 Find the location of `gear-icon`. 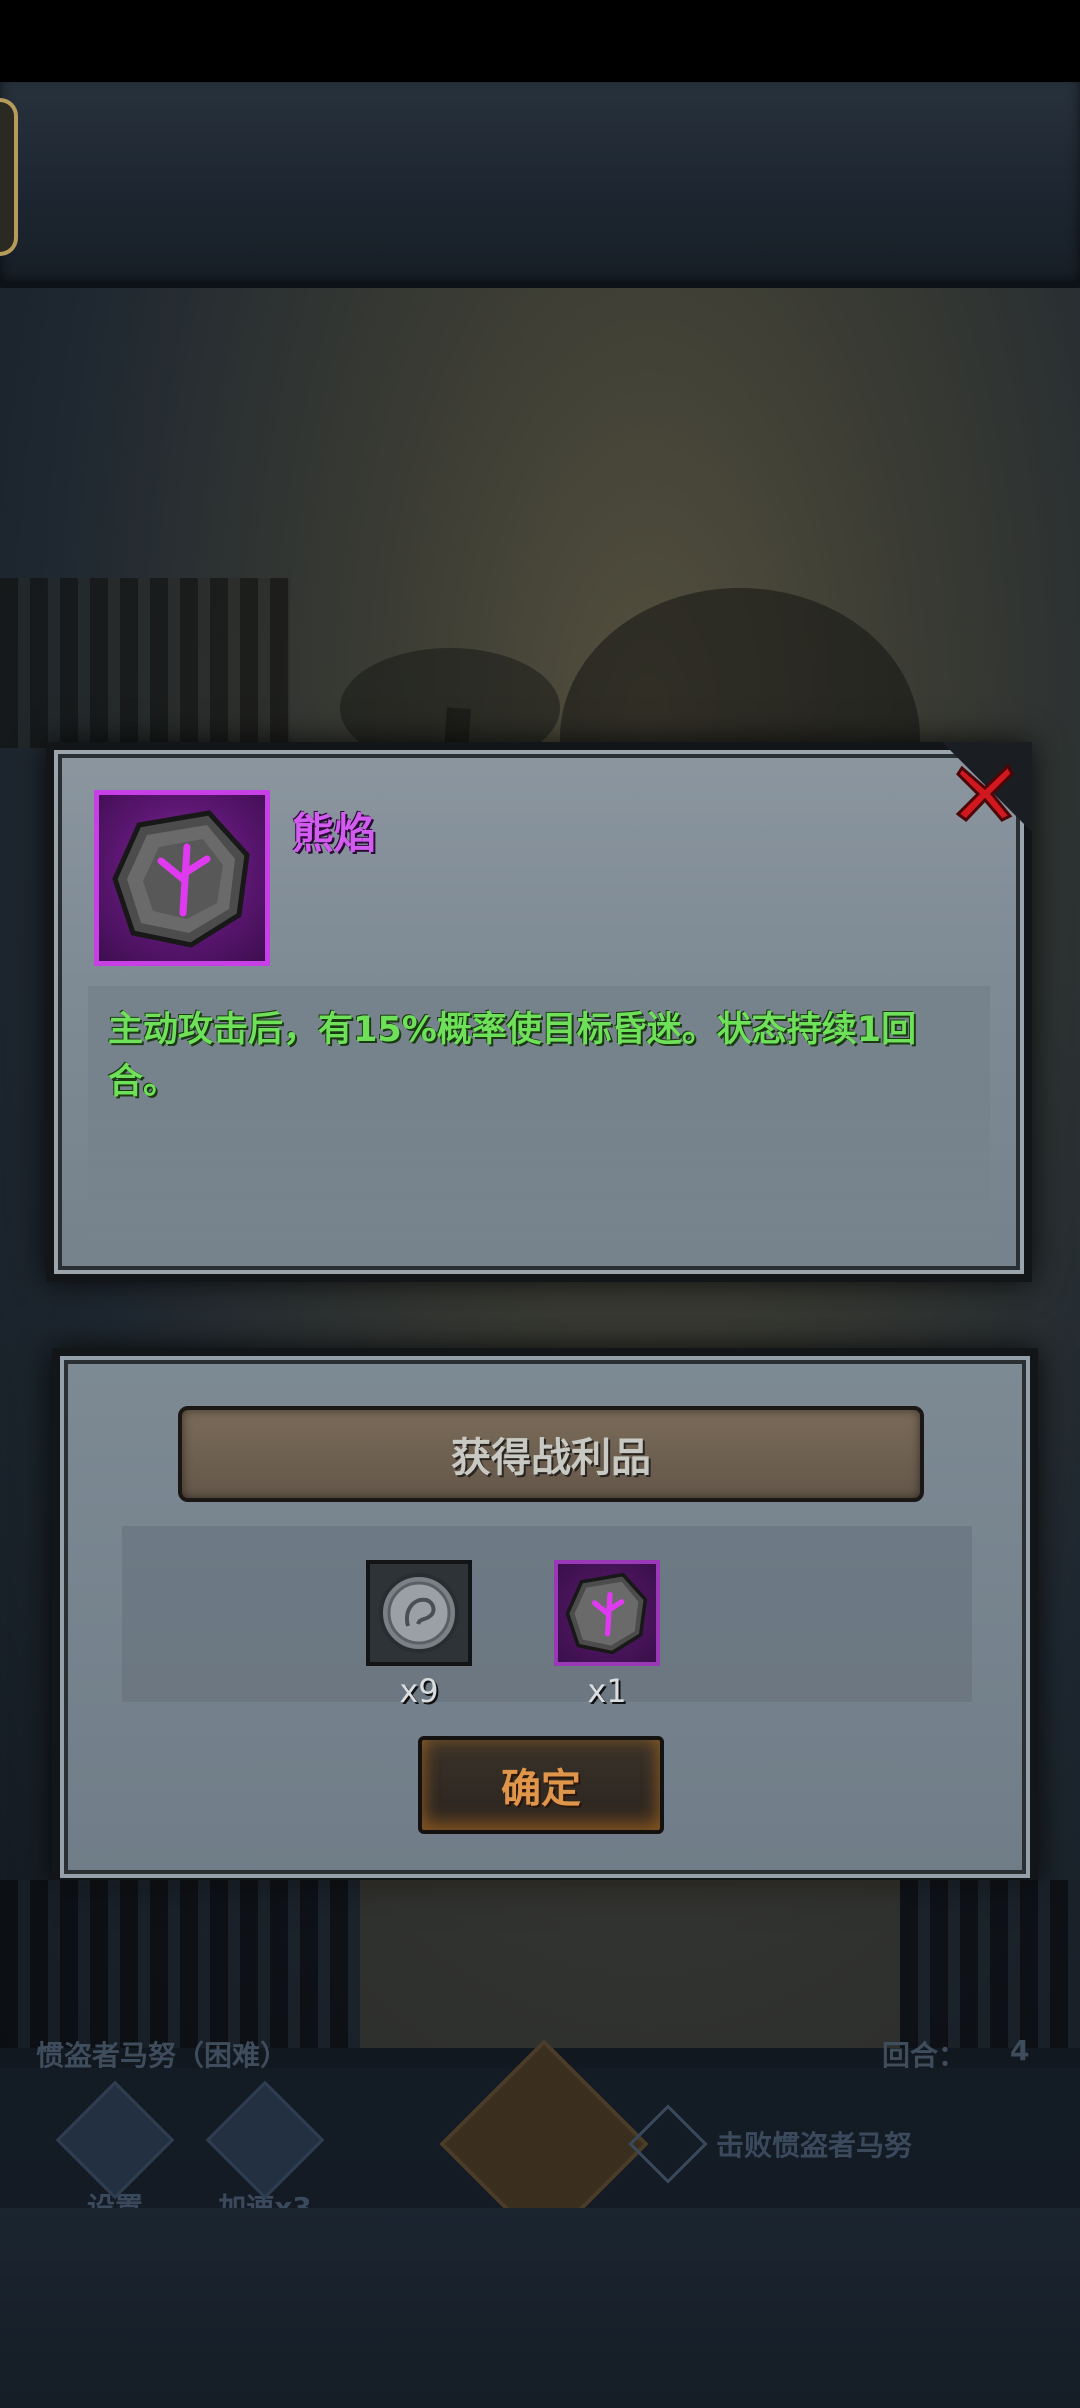

gear-icon is located at coordinates (115, 2140).